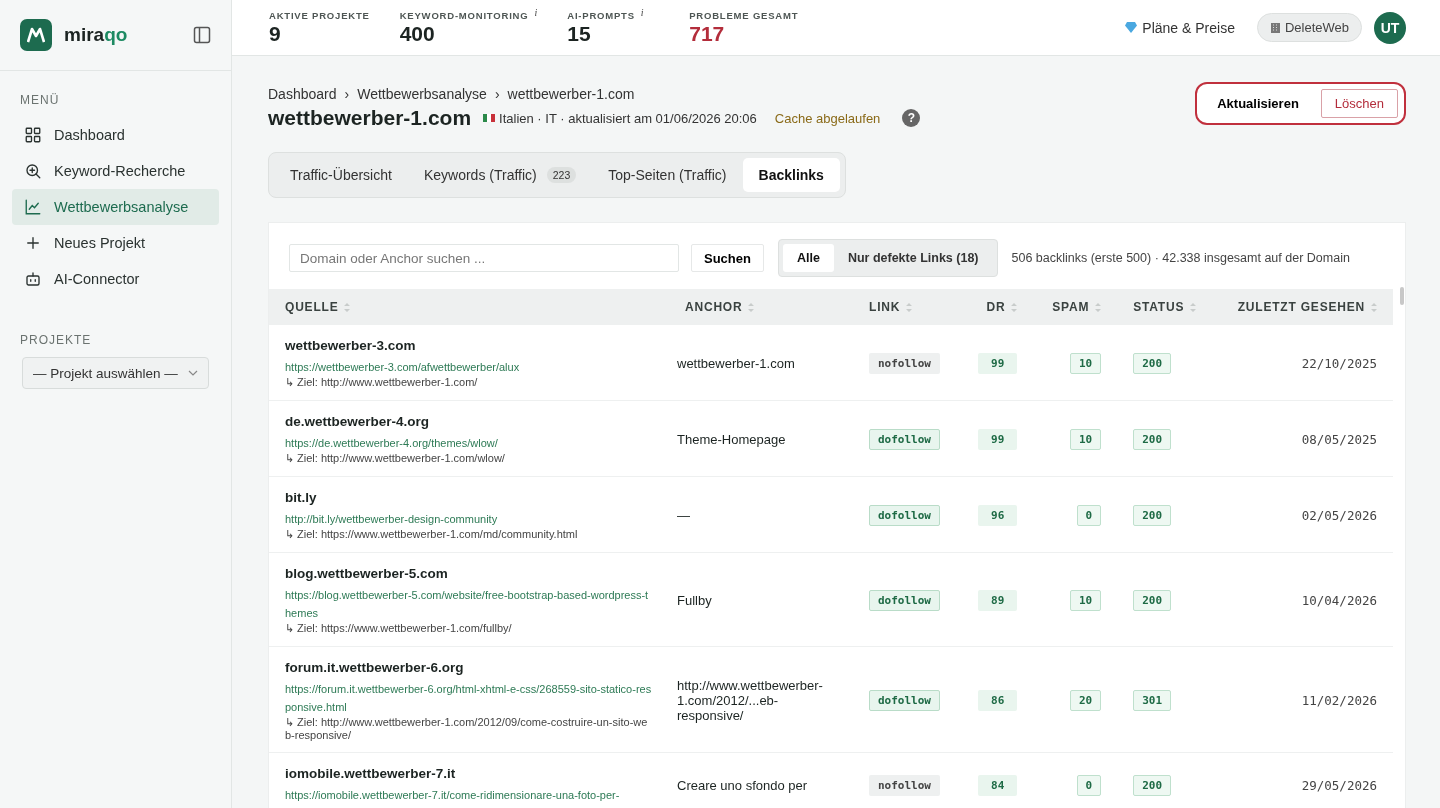 This screenshot has width=1440, height=808. Describe the element at coordinates (115, 135) in the screenshot. I see `nav-item: Dashboard` at that location.